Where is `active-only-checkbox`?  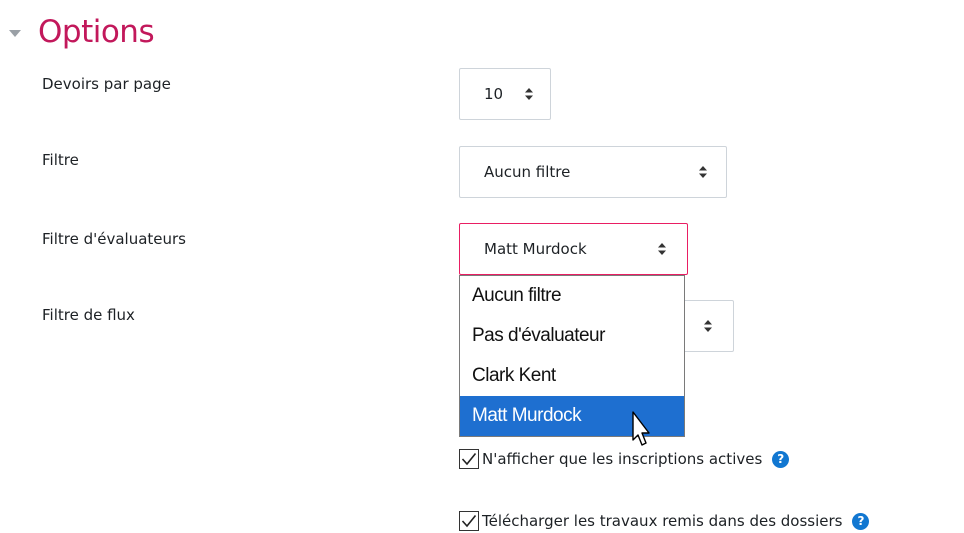 active-only-checkbox is located at coordinates (469, 459).